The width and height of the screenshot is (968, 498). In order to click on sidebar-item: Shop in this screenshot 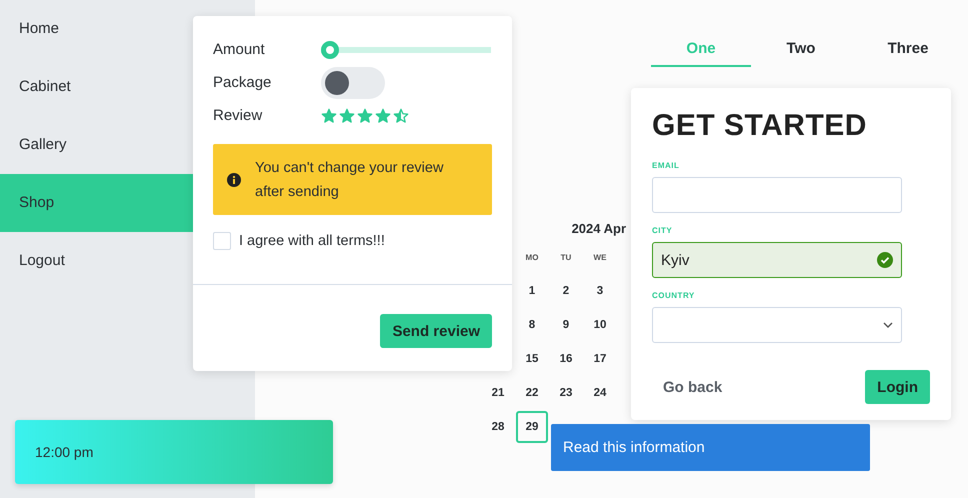, I will do `click(96, 203)`.